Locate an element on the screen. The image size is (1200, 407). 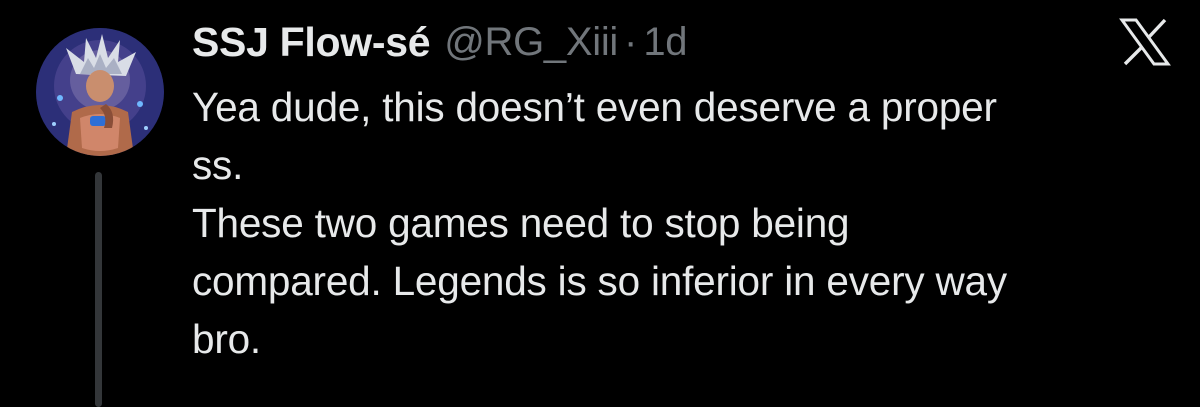
tweet-text-line: ss. is located at coordinates (218, 165).